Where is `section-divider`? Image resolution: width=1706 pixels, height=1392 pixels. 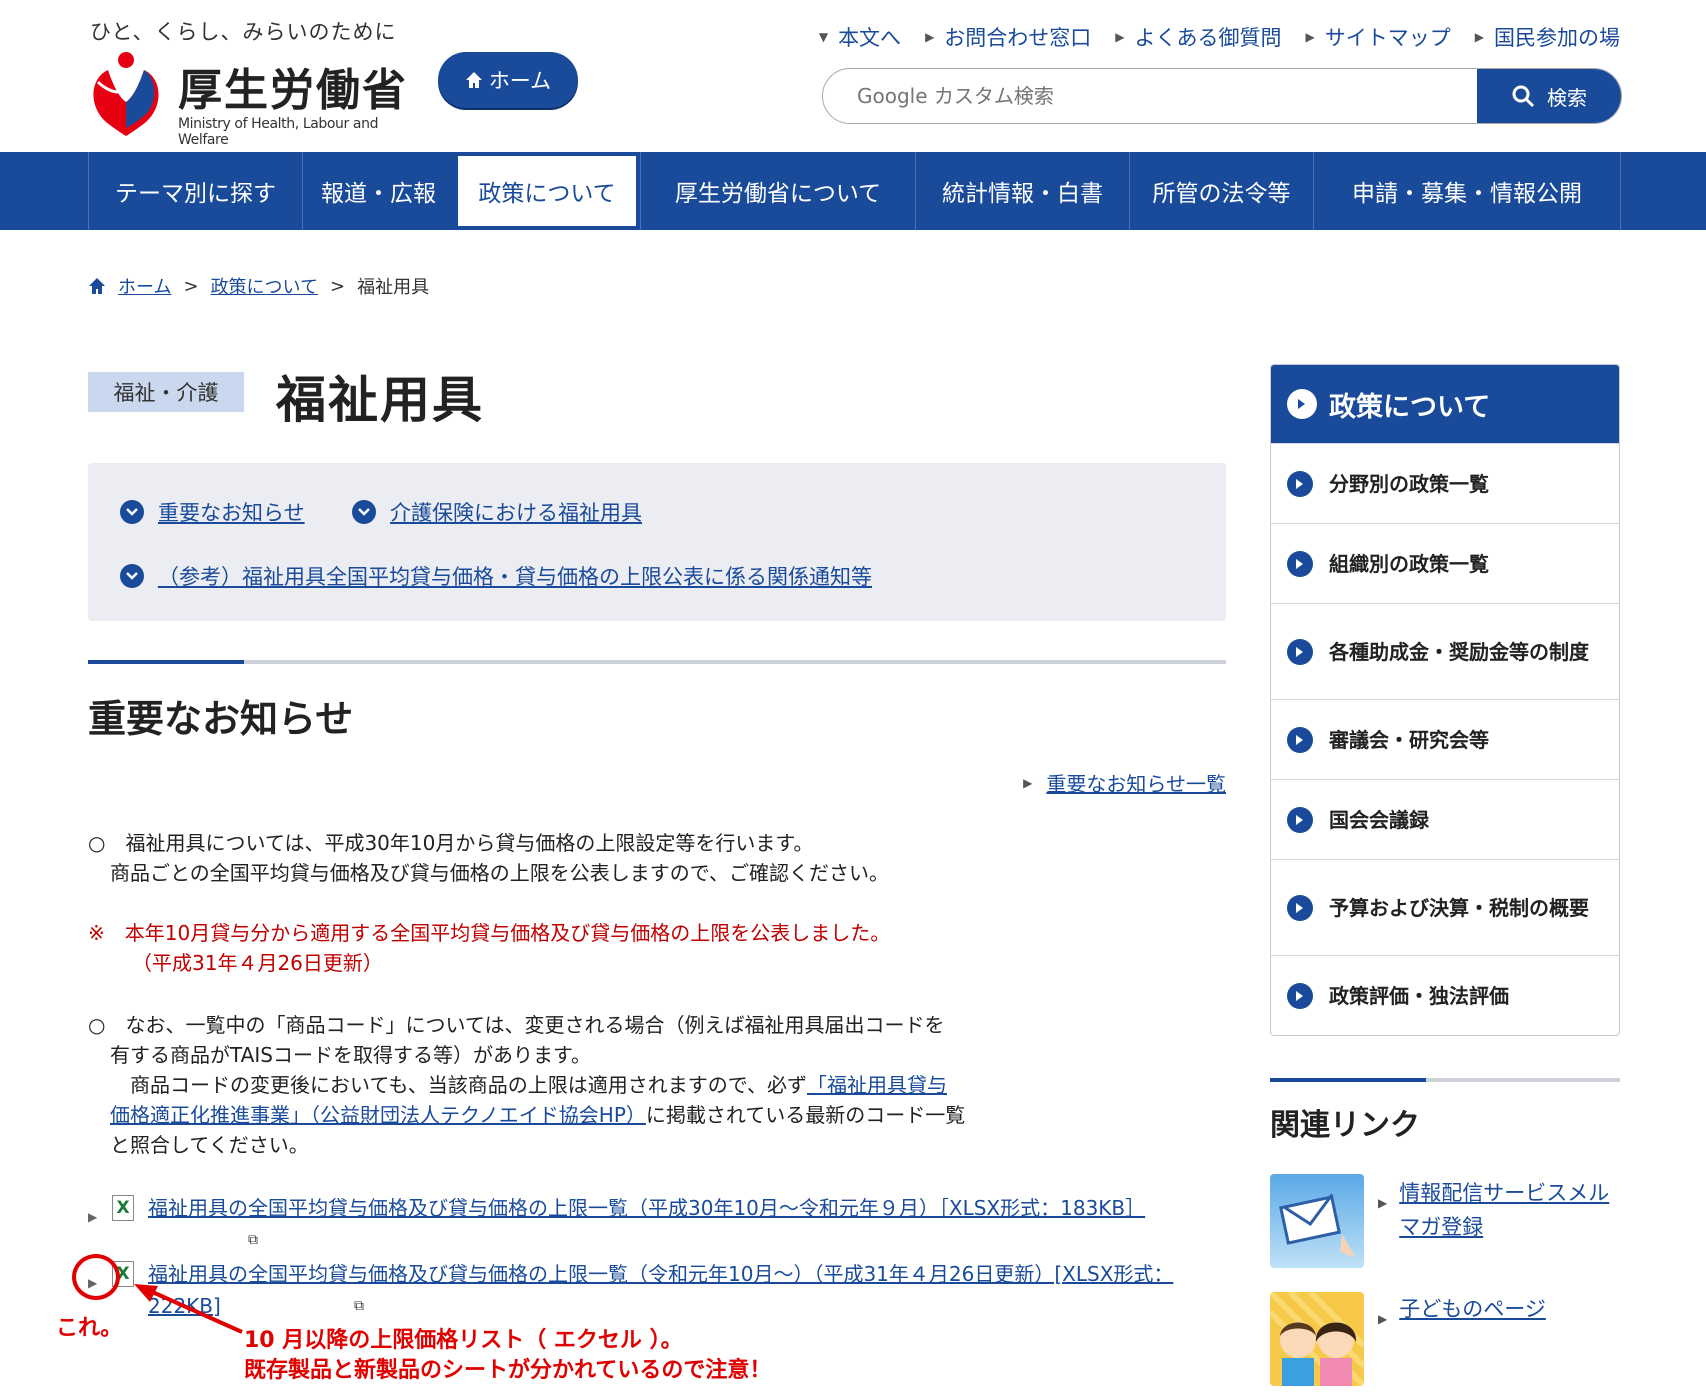
section-divider is located at coordinates (657, 662).